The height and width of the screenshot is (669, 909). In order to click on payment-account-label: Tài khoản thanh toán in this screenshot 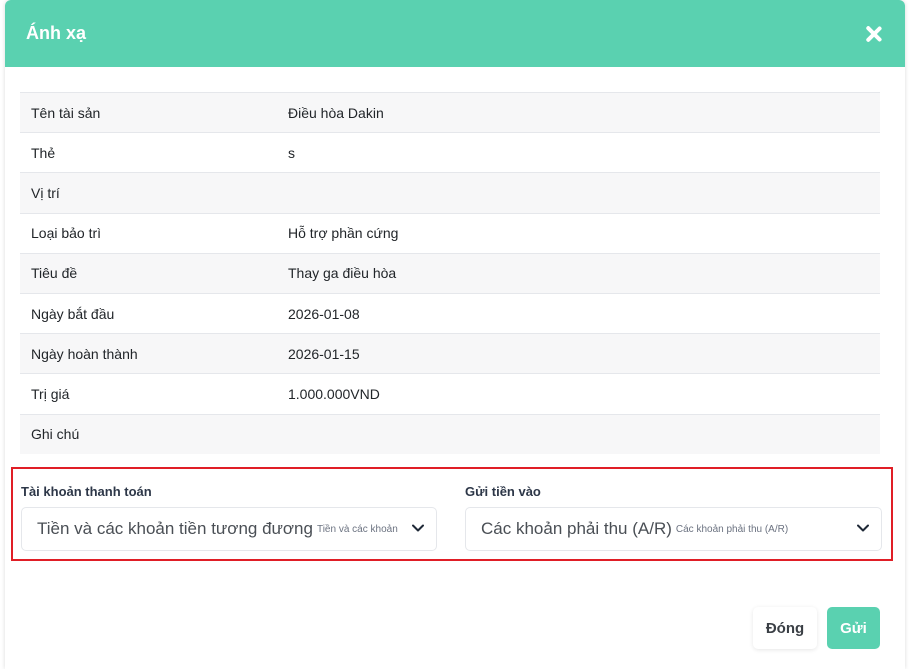, I will do `click(86, 491)`.